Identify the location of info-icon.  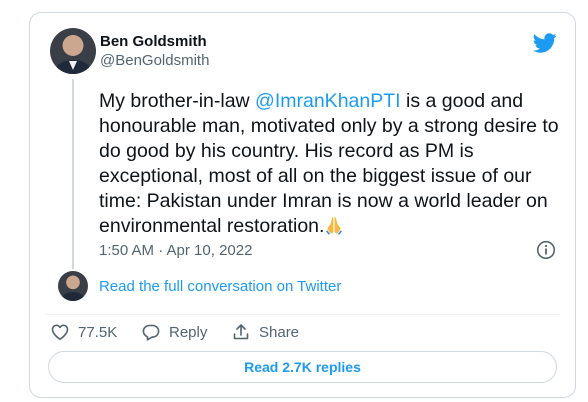
(546, 250).